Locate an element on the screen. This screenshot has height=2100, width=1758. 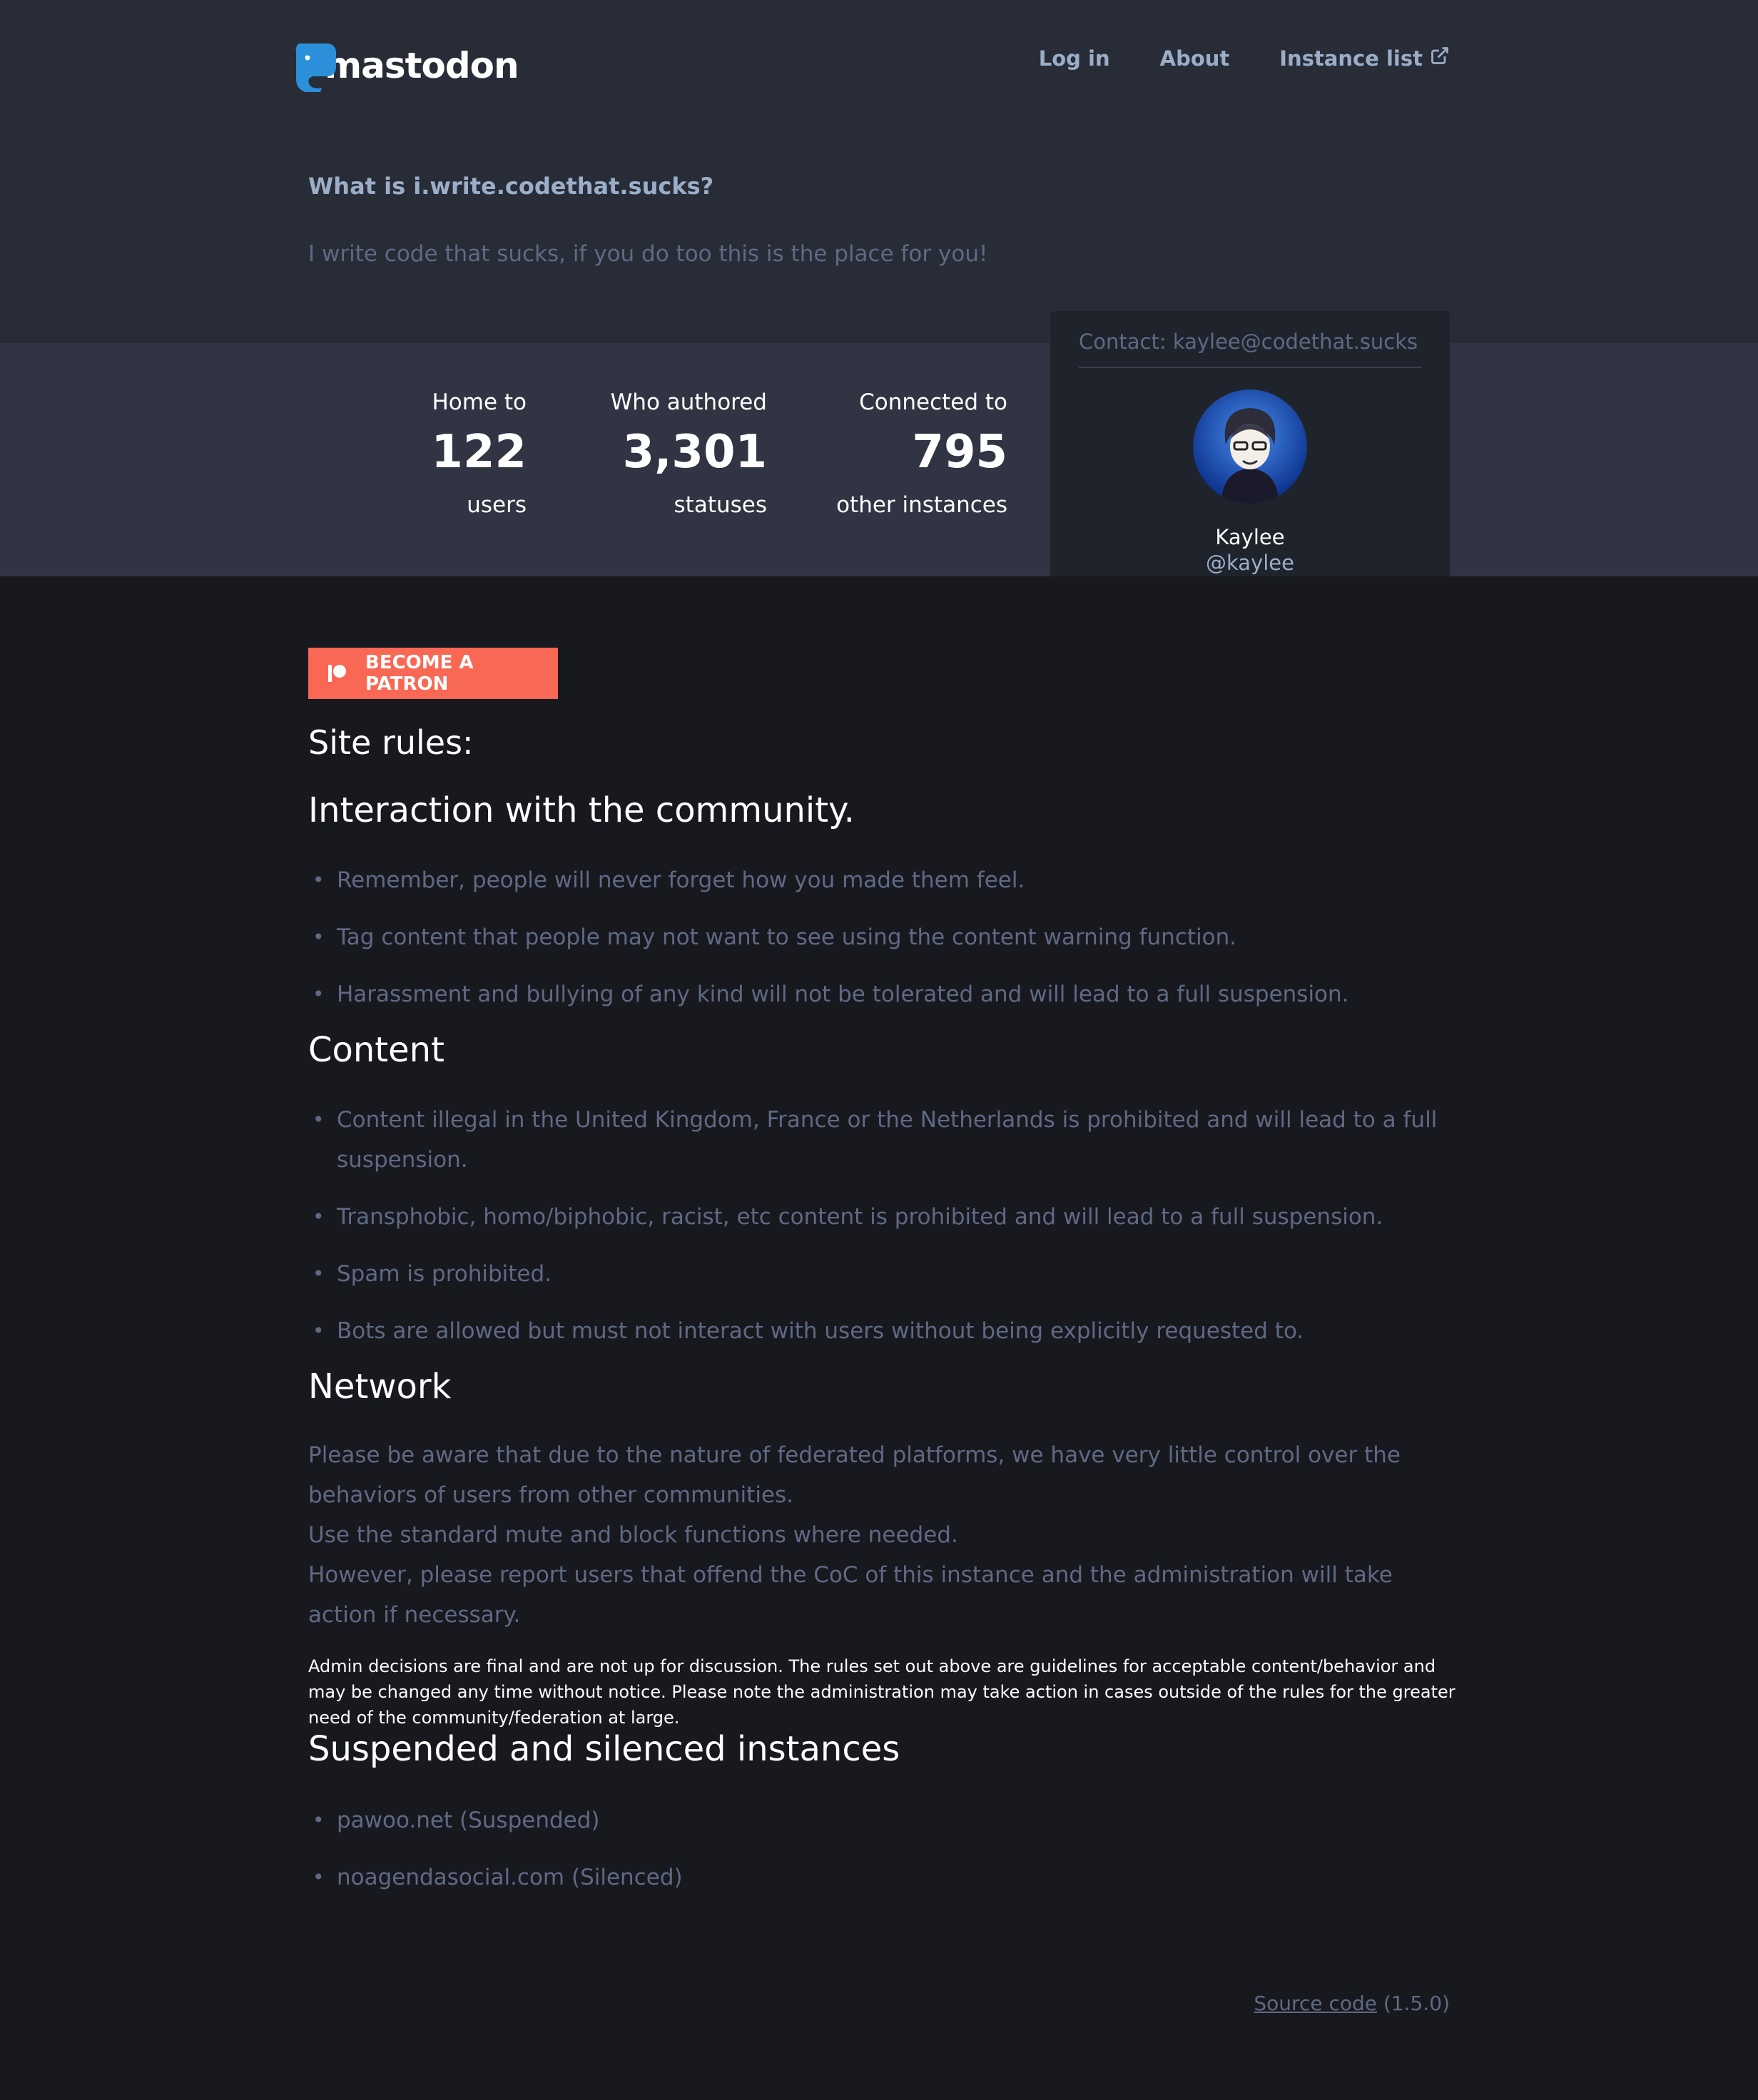
external-link-icon is located at coordinates (1440, 59).